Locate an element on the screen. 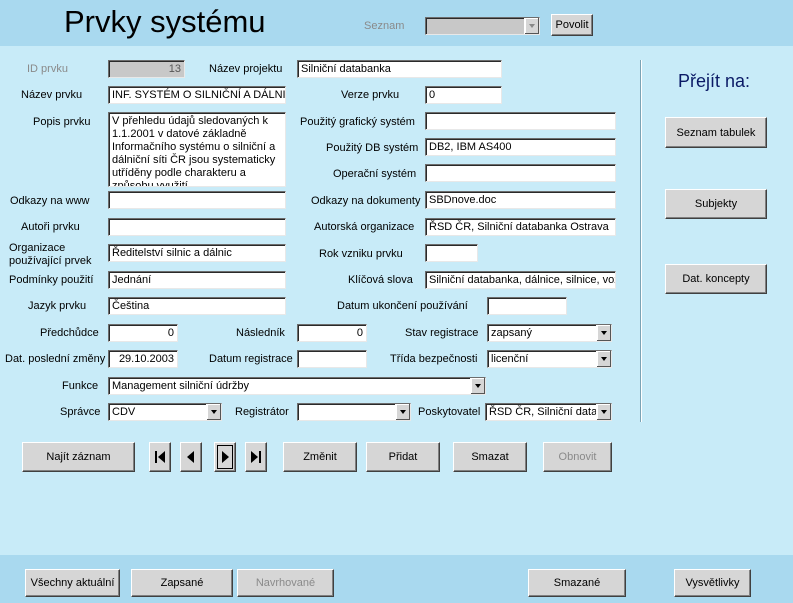 The width and height of the screenshot is (793, 603). id-prvku-label: ID prvku is located at coordinates (47, 69).